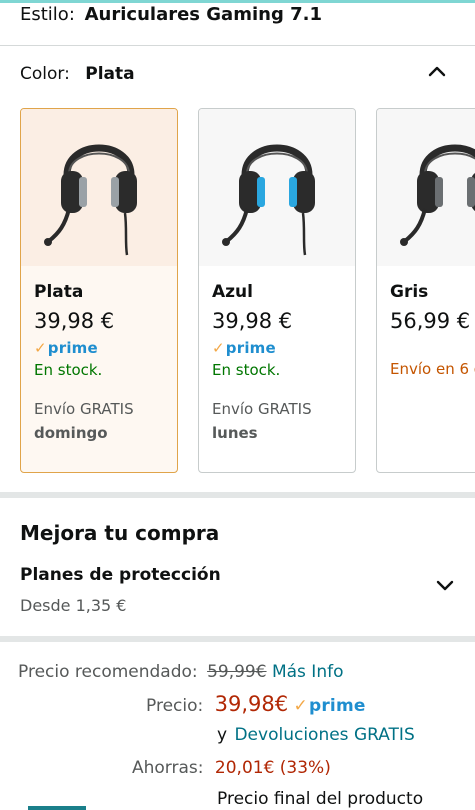 Image resolution: width=475 pixels, height=810 pixels. What do you see at coordinates (108, 672) in the screenshot?
I see `recommended-price-label: Precio recomendado:` at bounding box center [108, 672].